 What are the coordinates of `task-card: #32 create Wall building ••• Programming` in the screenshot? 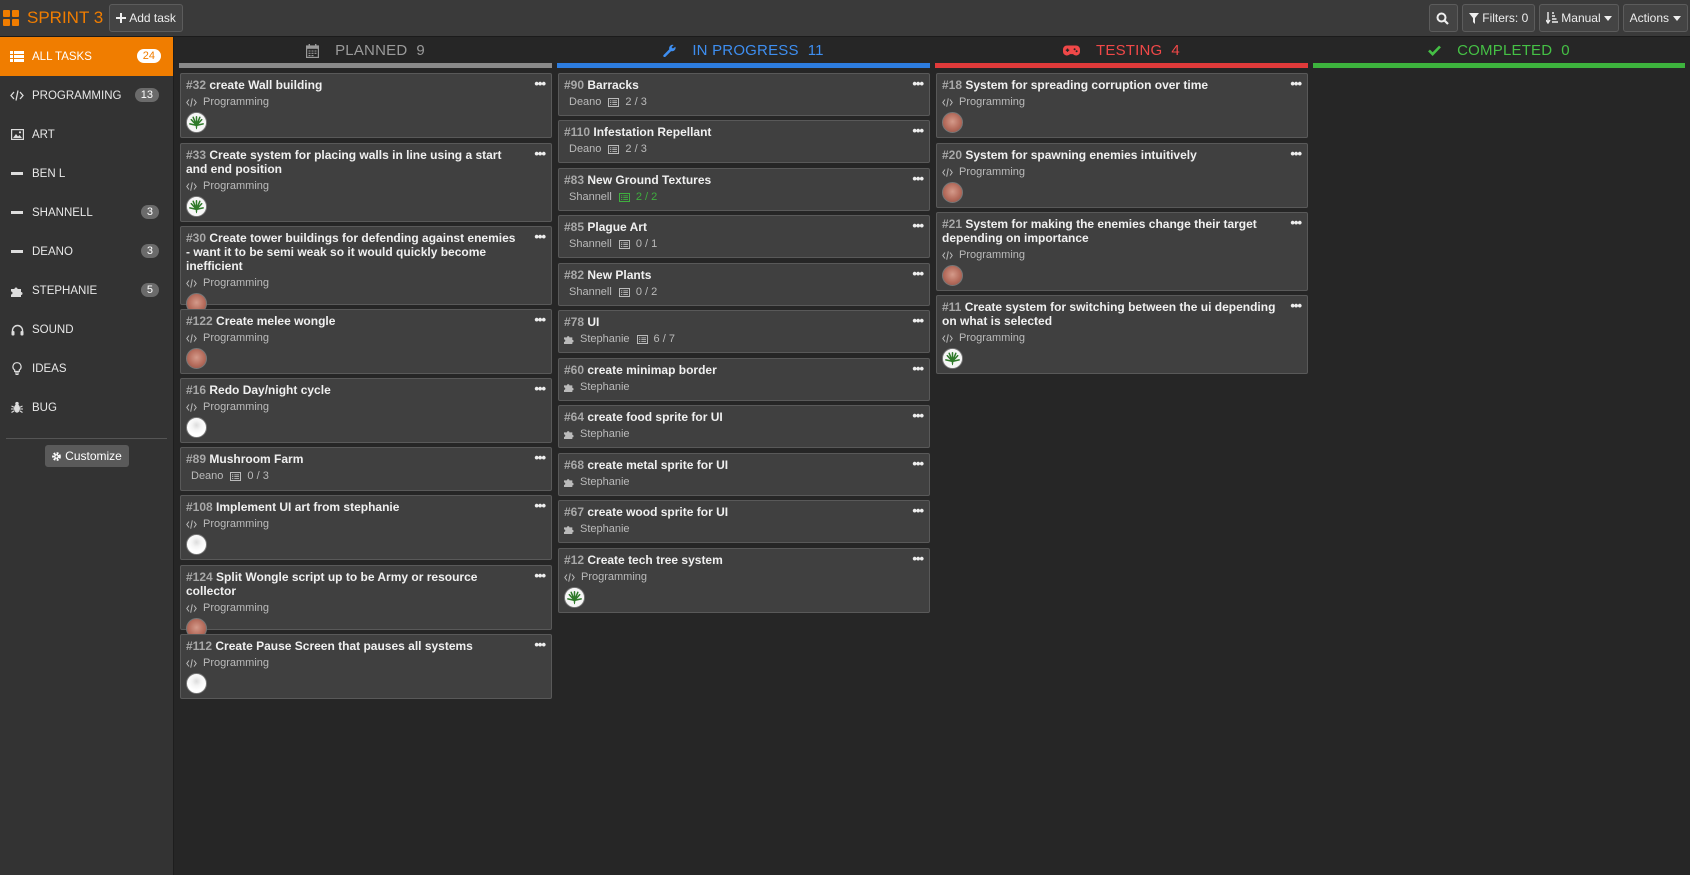 It's located at (366, 105).